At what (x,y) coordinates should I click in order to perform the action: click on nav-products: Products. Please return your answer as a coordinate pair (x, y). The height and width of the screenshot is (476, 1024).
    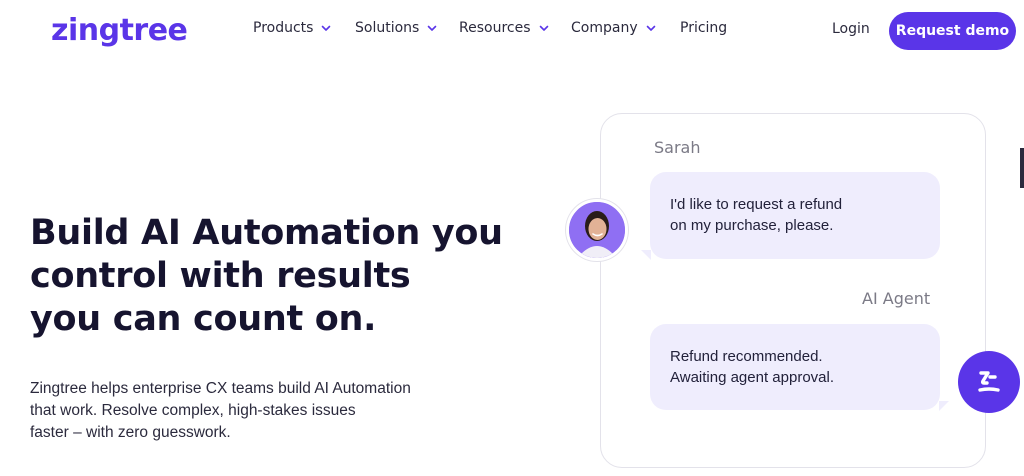
    Looking at the image, I should click on (292, 28).